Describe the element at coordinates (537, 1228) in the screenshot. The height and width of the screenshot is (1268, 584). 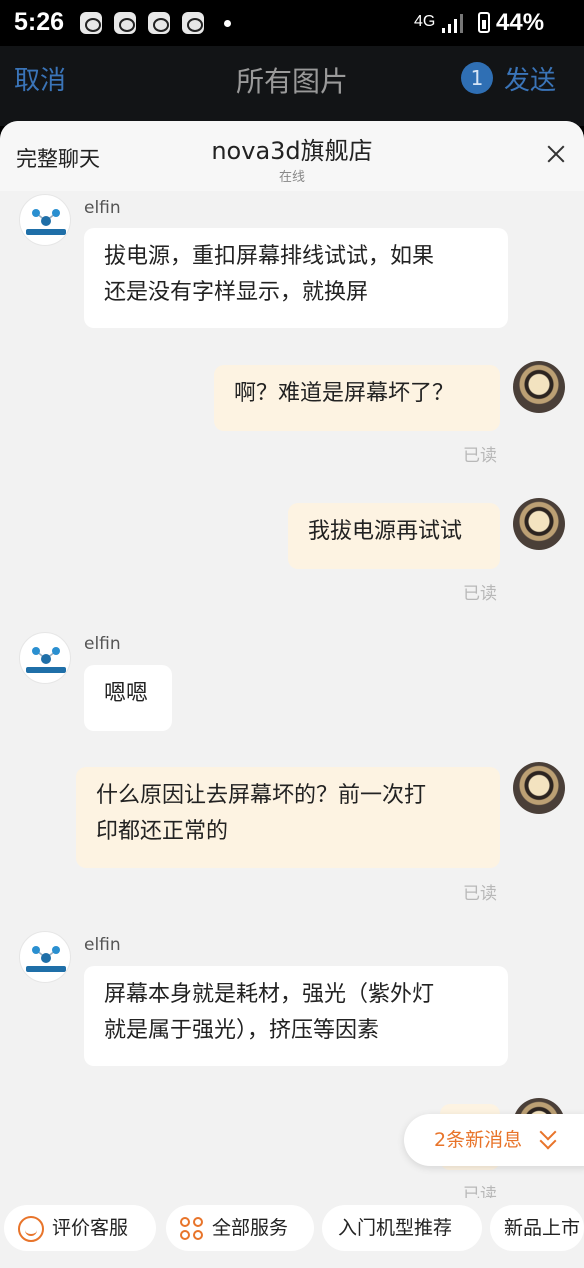
I see `new-products-button: 新品上市` at that location.